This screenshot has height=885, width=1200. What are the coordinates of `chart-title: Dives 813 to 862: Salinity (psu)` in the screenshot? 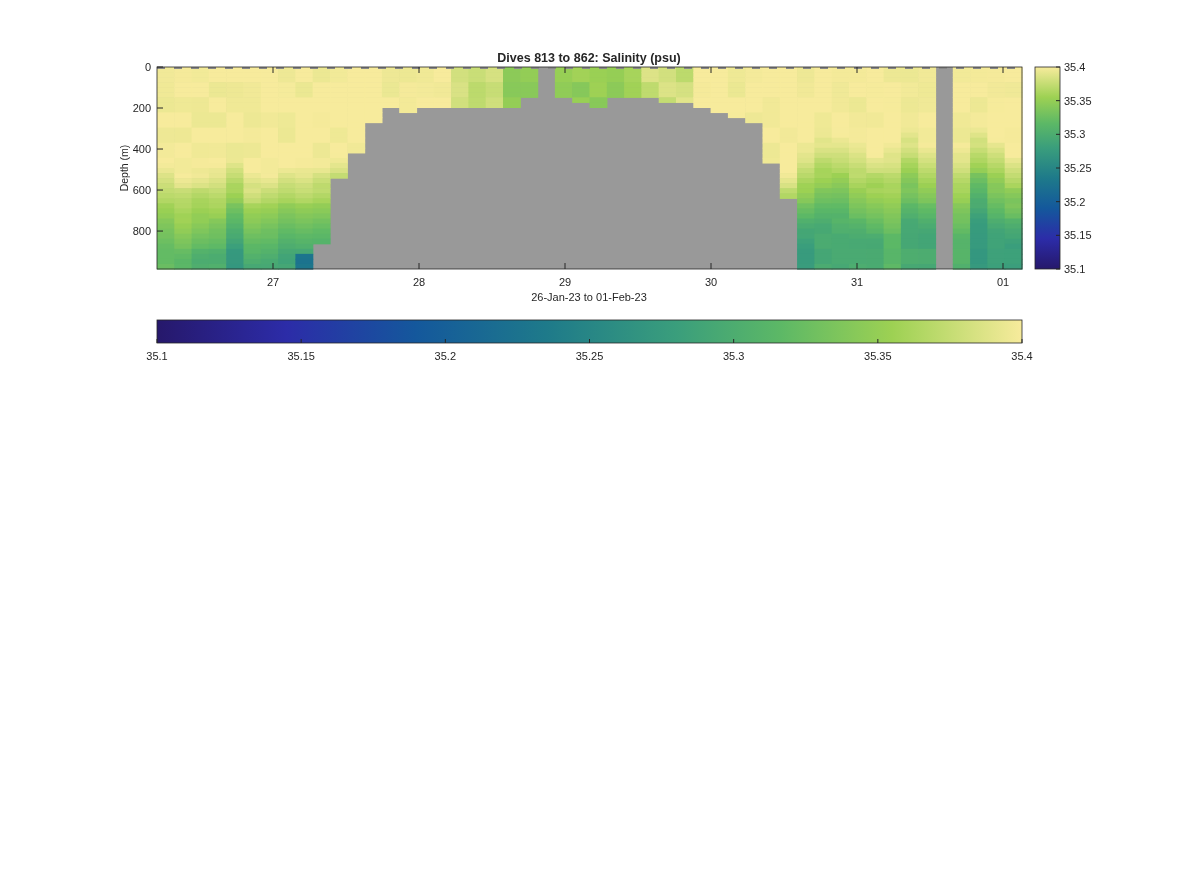 It's located at (589, 58).